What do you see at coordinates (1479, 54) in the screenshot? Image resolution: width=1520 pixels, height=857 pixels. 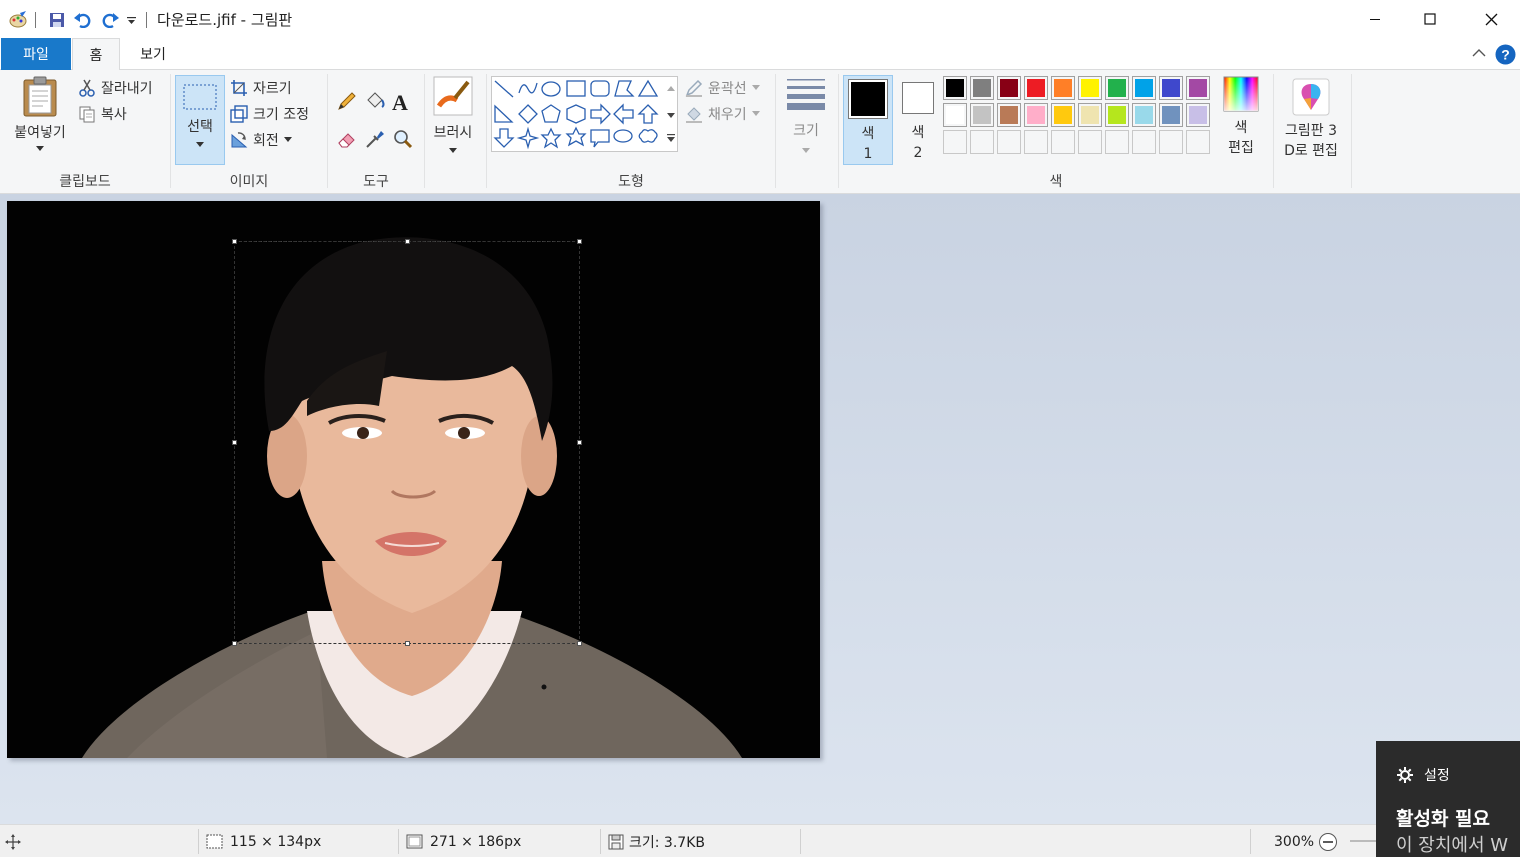 I see `collapse-ribbon-icon` at bounding box center [1479, 54].